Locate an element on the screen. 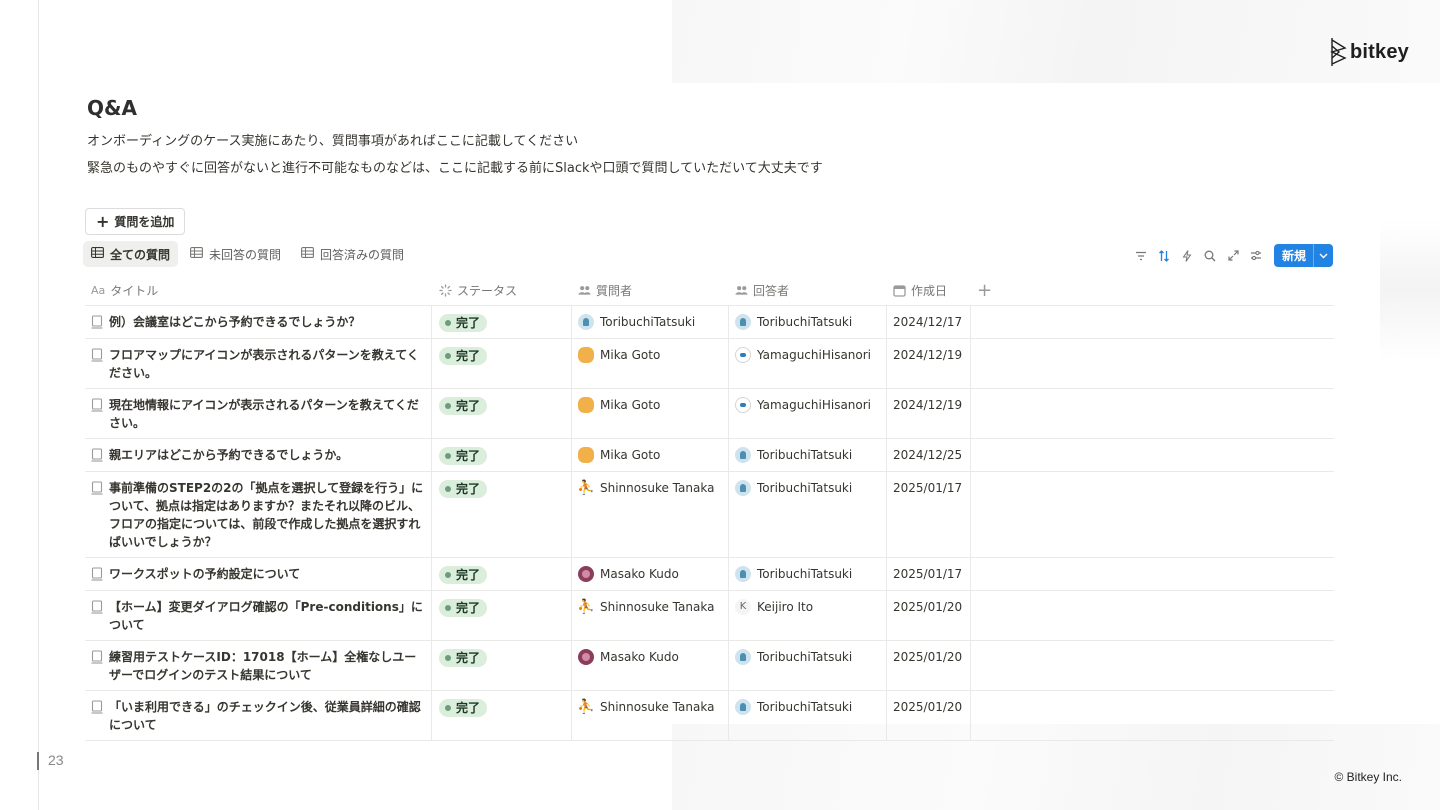 Image resolution: width=1440 pixels, height=810 pixels. column-header-title: Aa タイトル is located at coordinates (258, 290).